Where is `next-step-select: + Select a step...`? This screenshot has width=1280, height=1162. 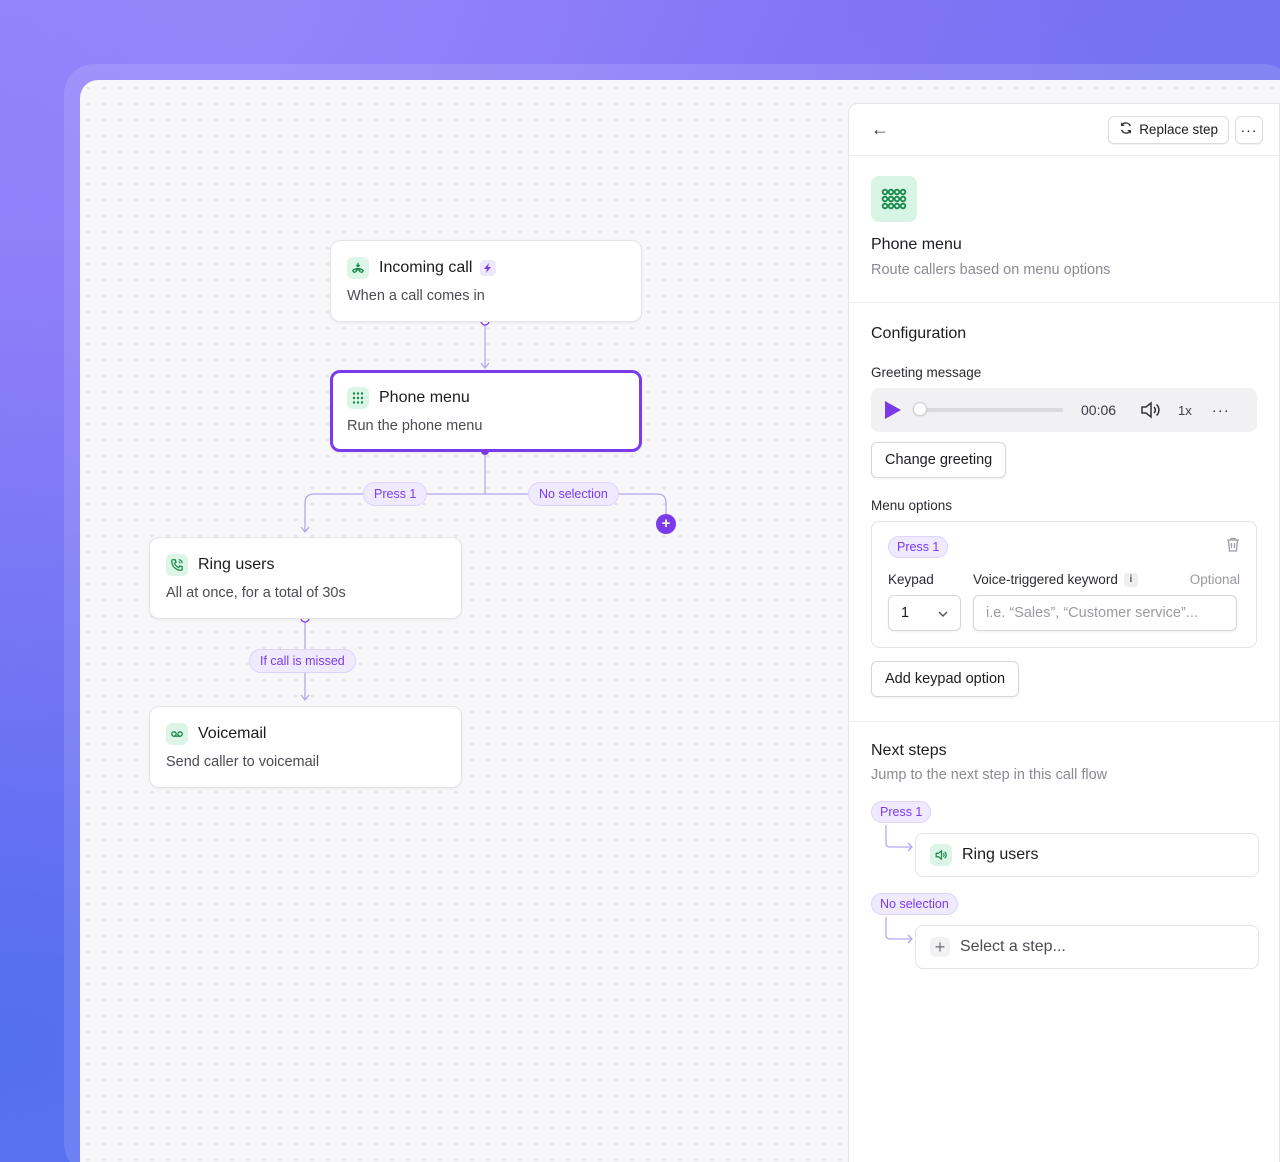
next-step-select: + Select a step... is located at coordinates (1087, 947).